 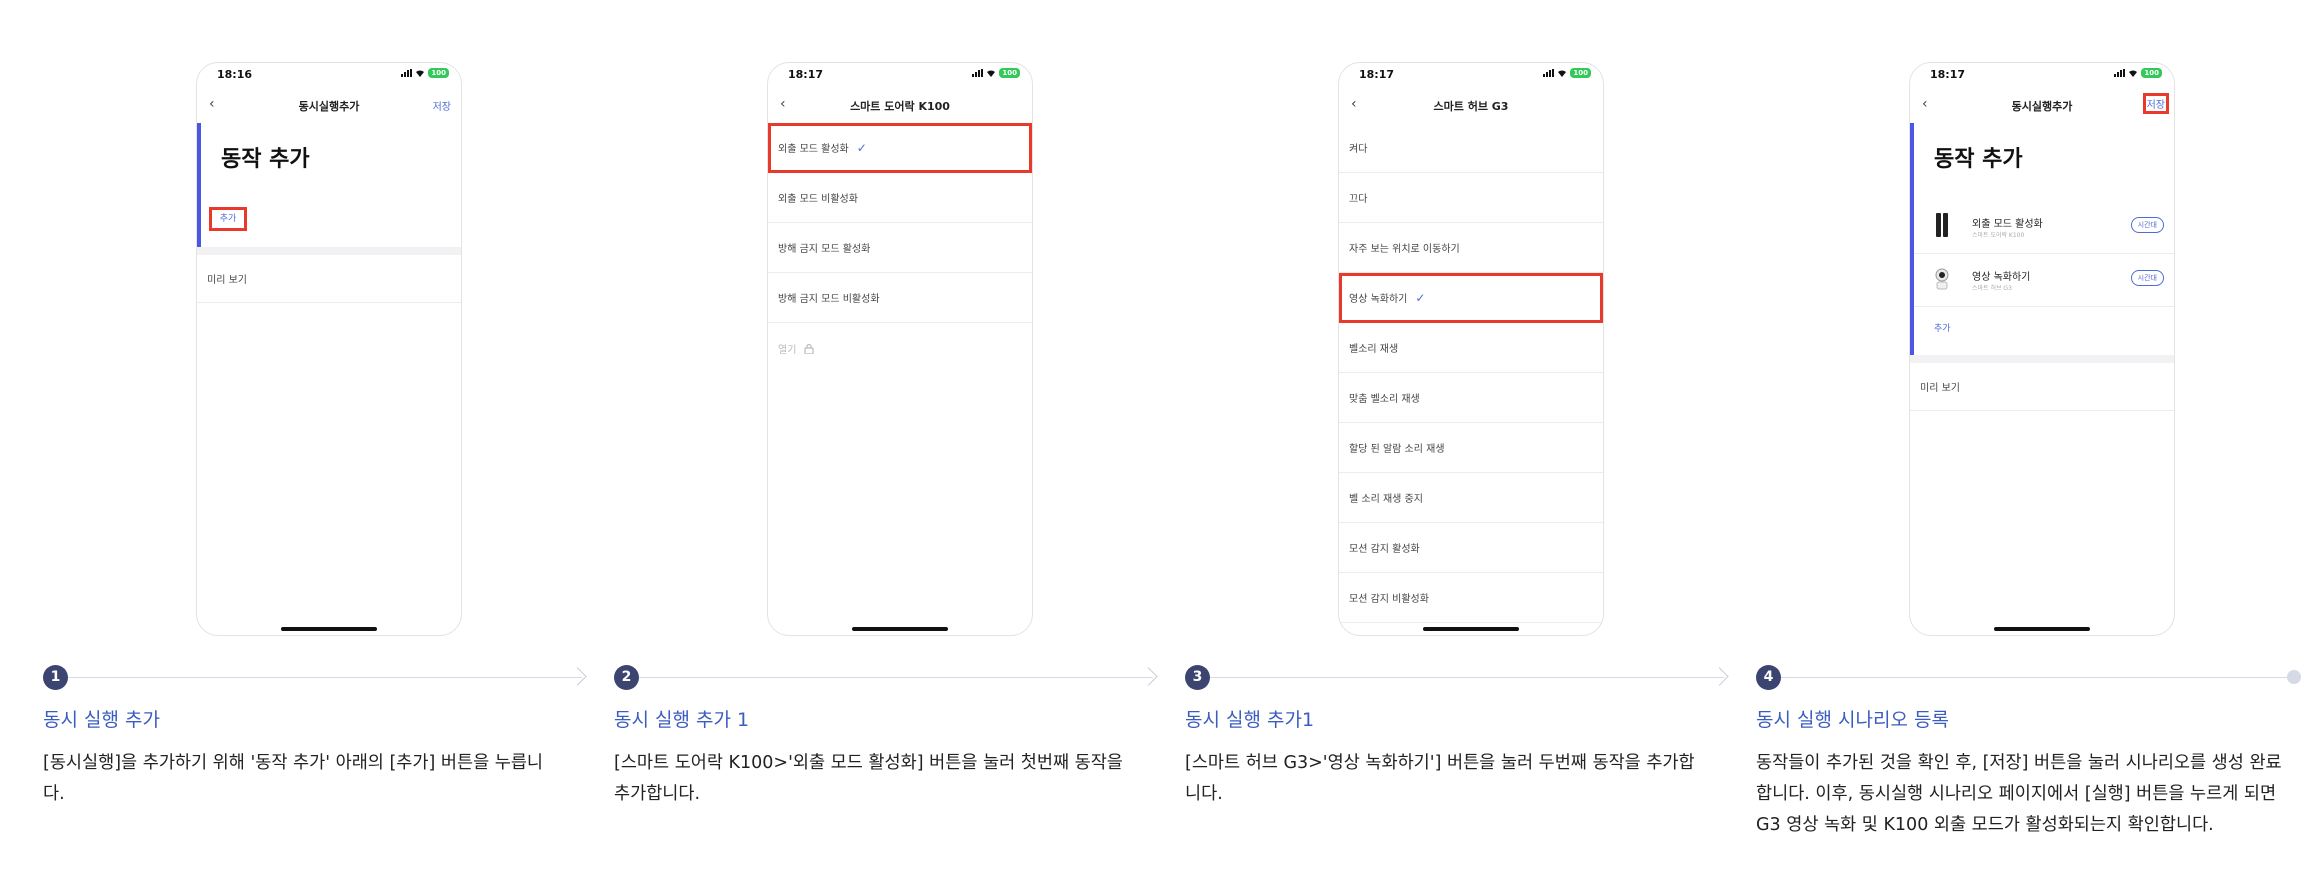 What do you see at coordinates (682, 720) in the screenshot?
I see `step-title-2: 동시 실행 추가 1` at bounding box center [682, 720].